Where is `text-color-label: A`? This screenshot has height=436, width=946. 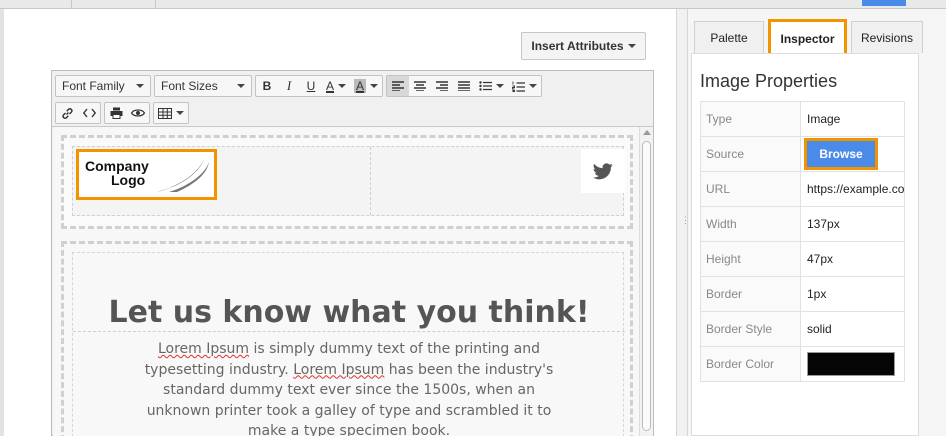
text-color-label: A is located at coordinates (330, 86).